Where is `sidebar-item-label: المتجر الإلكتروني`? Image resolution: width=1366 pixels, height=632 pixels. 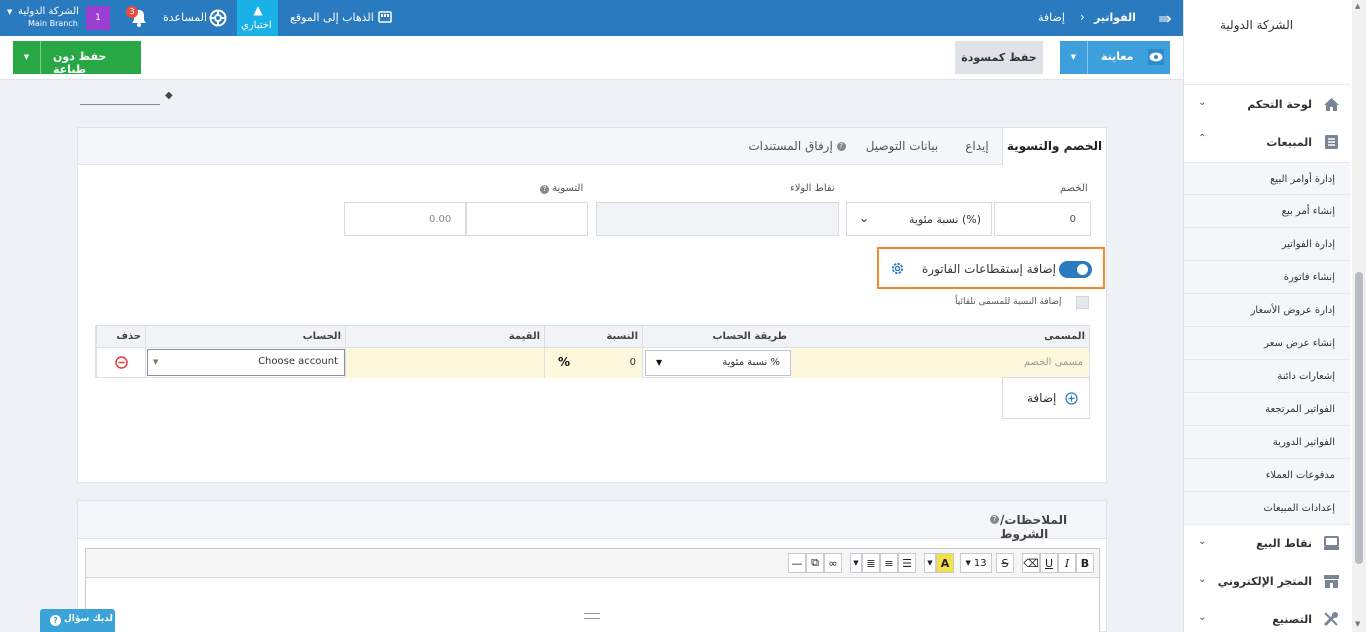 sidebar-item-label: المتجر الإلكتروني is located at coordinates (1264, 581).